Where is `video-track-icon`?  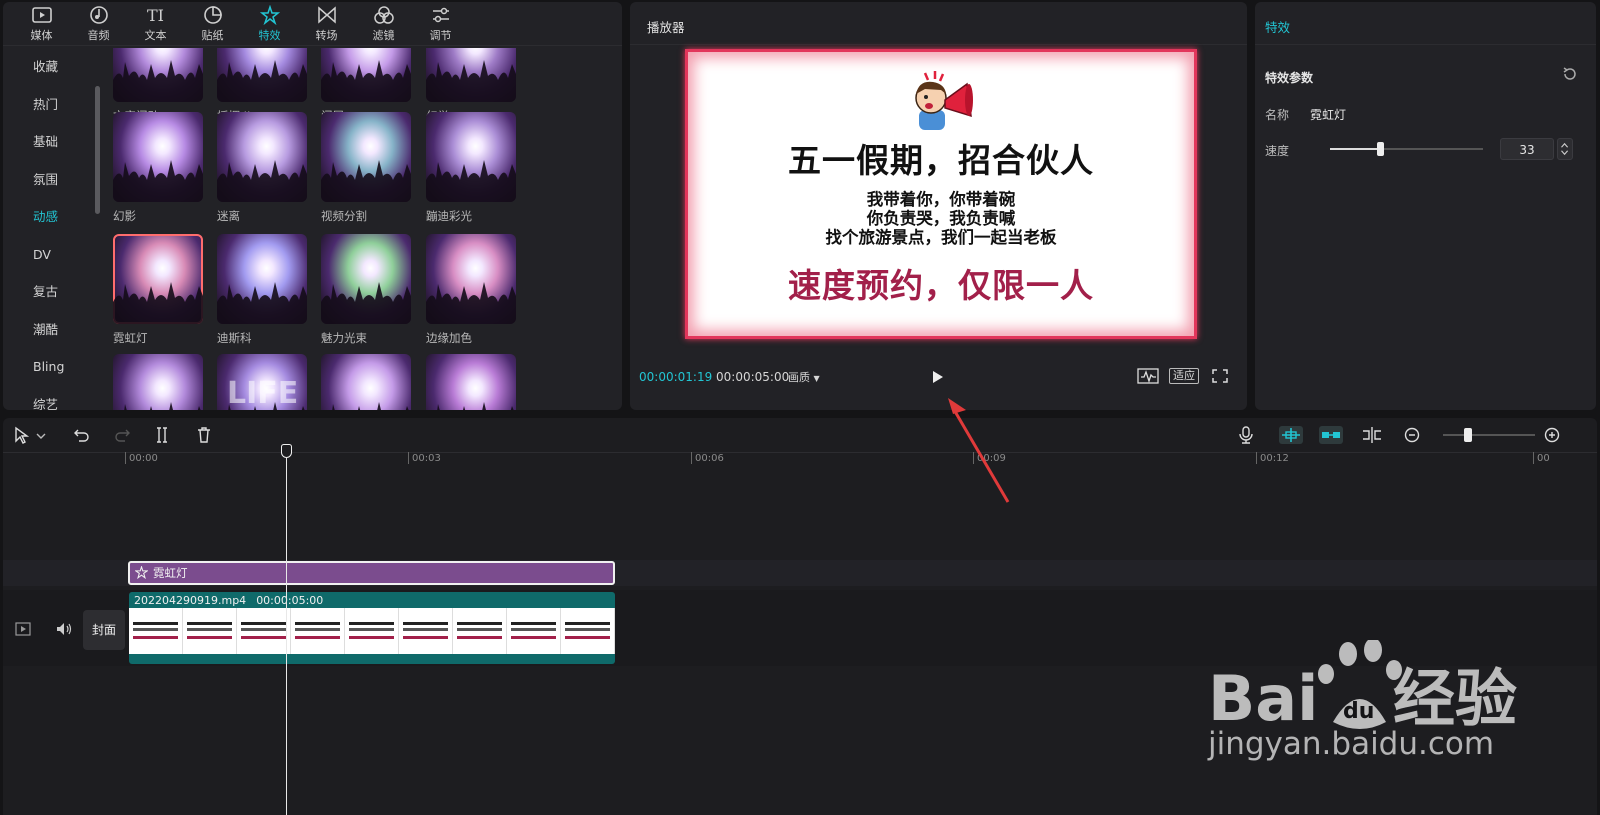 video-track-icon is located at coordinates (23, 629).